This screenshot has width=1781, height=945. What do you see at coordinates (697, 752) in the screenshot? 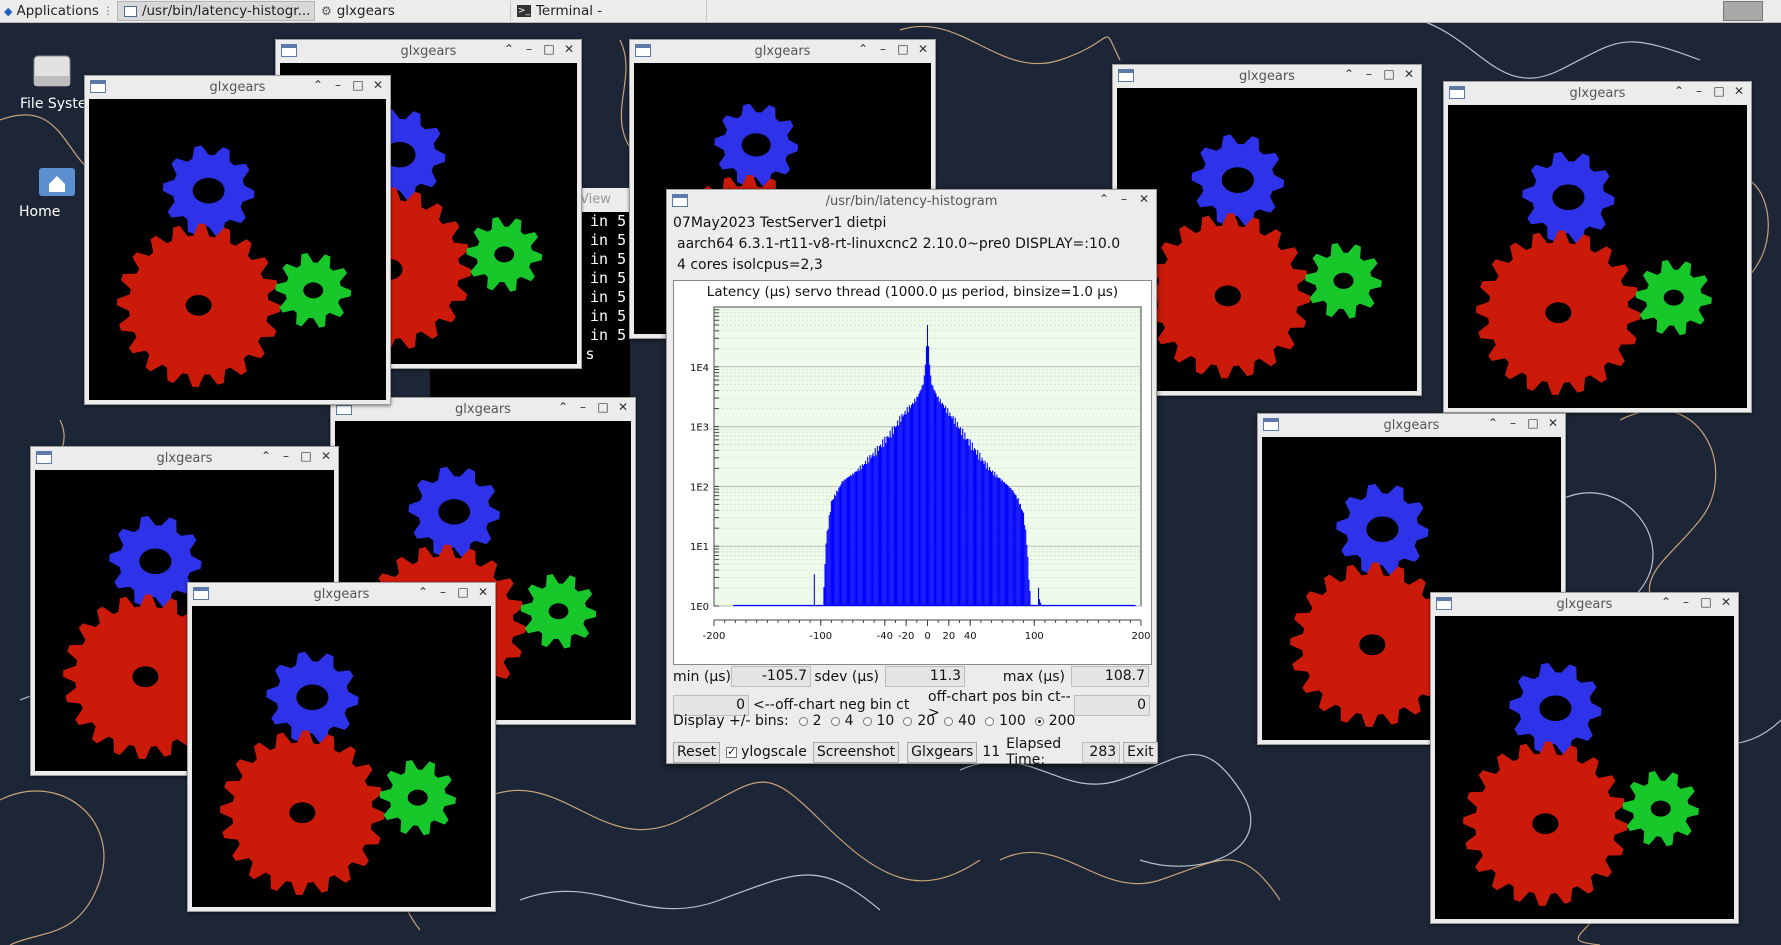
I see `reset-button: Reset` at bounding box center [697, 752].